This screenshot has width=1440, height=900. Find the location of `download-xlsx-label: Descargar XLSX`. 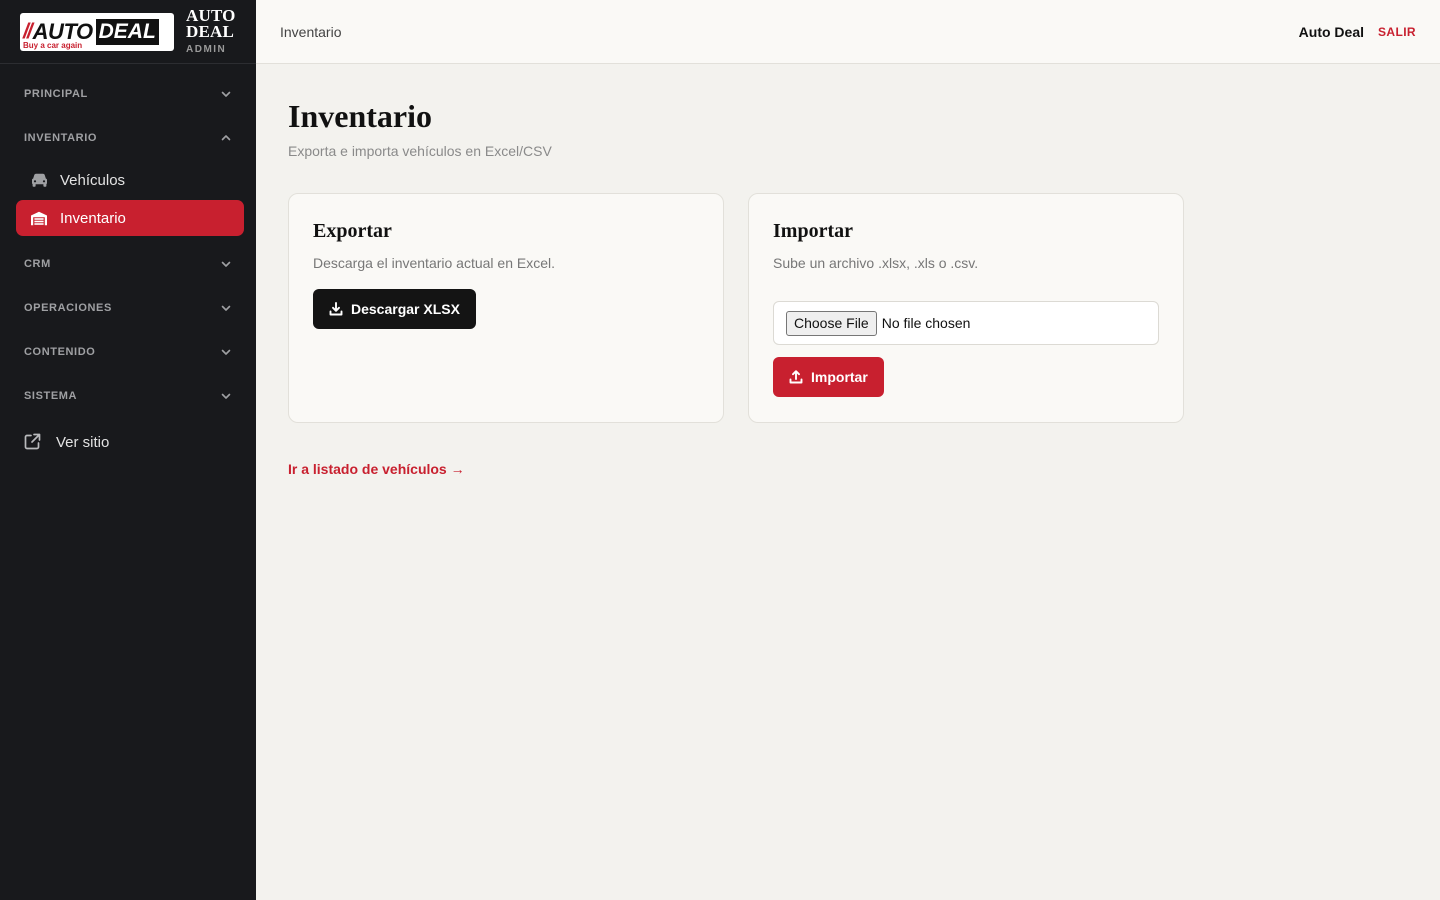

download-xlsx-label: Descargar XLSX is located at coordinates (405, 309).